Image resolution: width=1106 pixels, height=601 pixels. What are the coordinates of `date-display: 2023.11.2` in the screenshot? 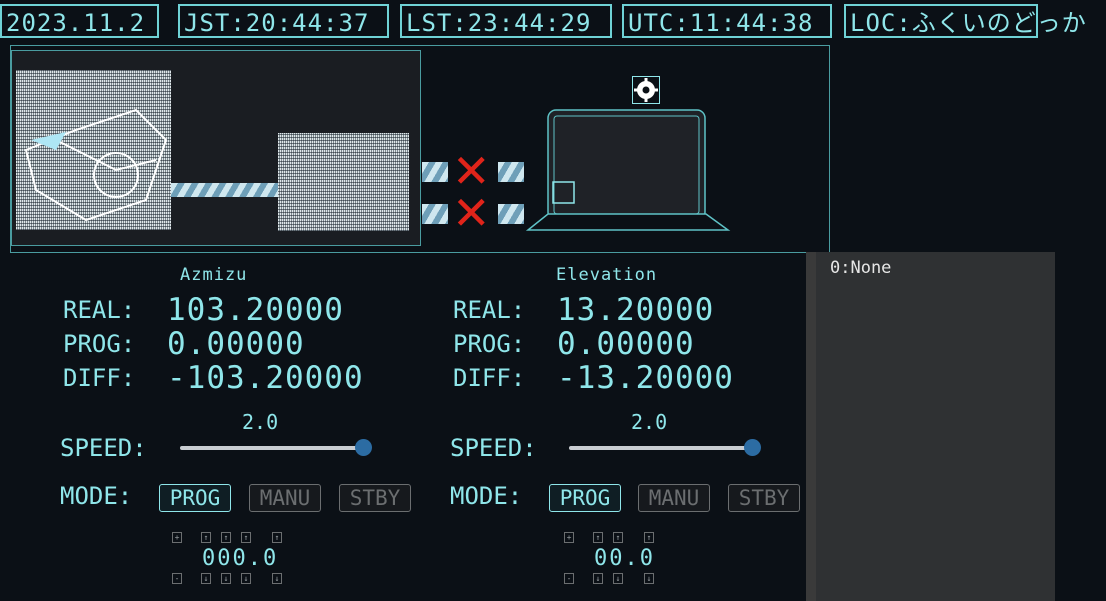 It's located at (79, 21).